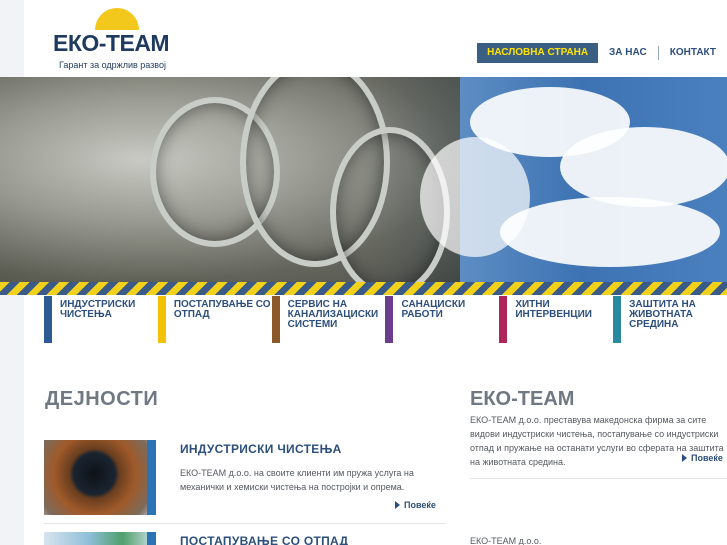 The image size is (727, 545). What do you see at coordinates (654, 324) in the screenshot?
I see `service-label: СРЕДИНА` at bounding box center [654, 324].